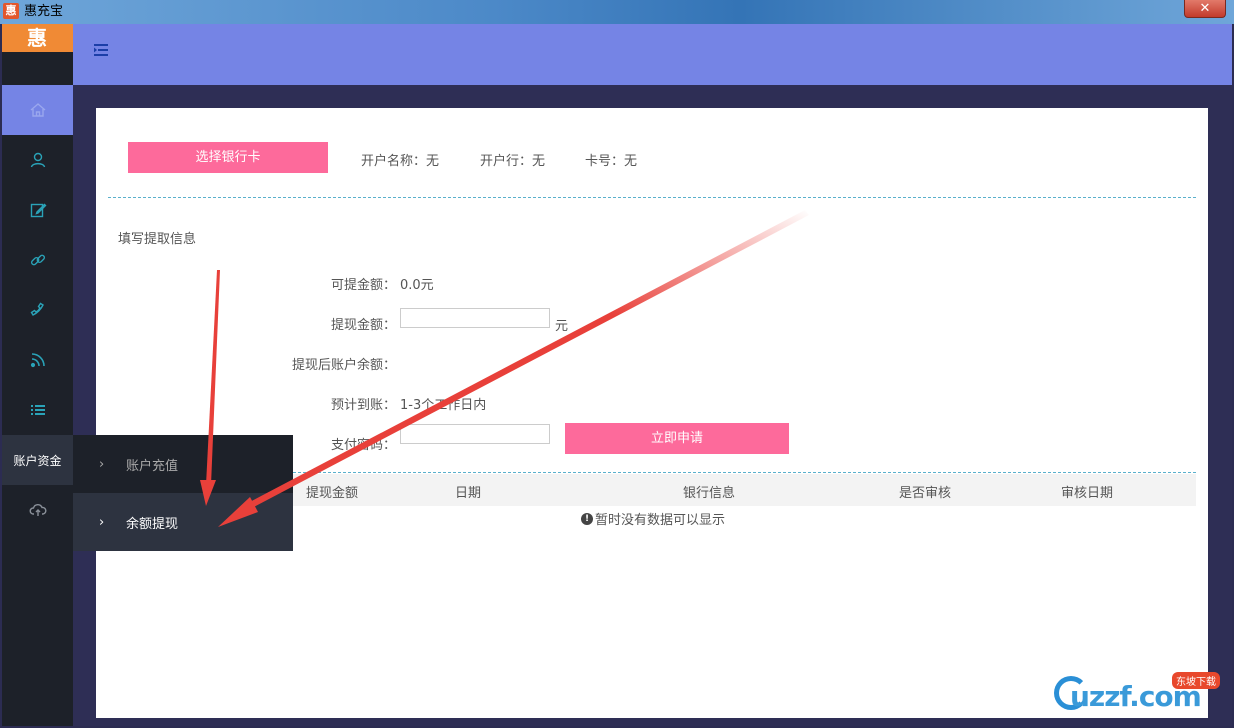 This screenshot has width=1234, height=728. What do you see at coordinates (925, 493) in the screenshot?
I see `column-header: 是否审核` at bounding box center [925, 493].